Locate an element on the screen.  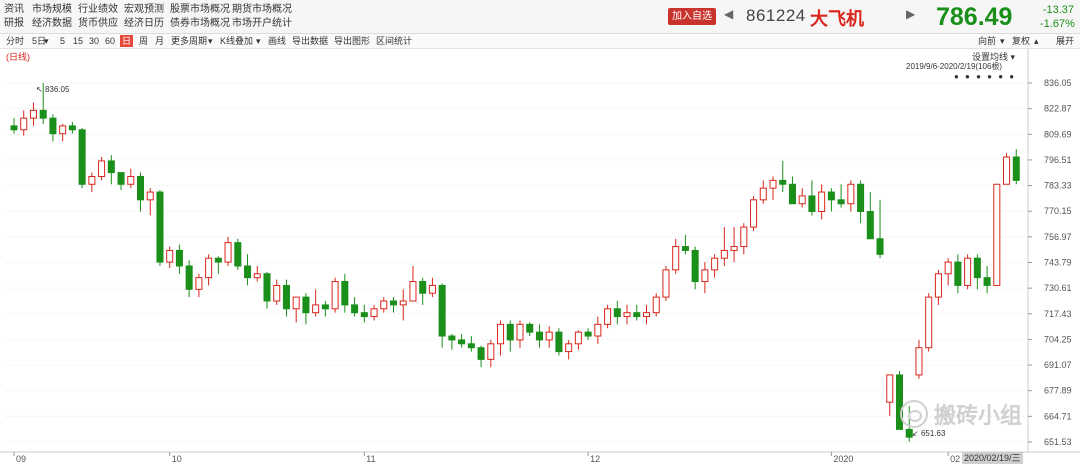
tab-60min: 60 is located at coordinates (110, 41).